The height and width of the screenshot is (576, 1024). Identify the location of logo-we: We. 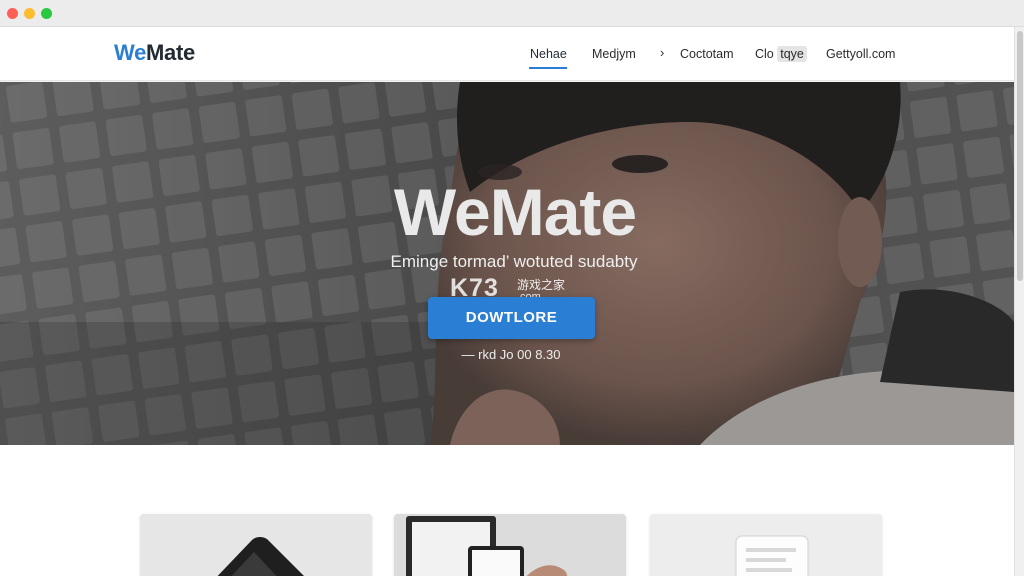
(130, 52).